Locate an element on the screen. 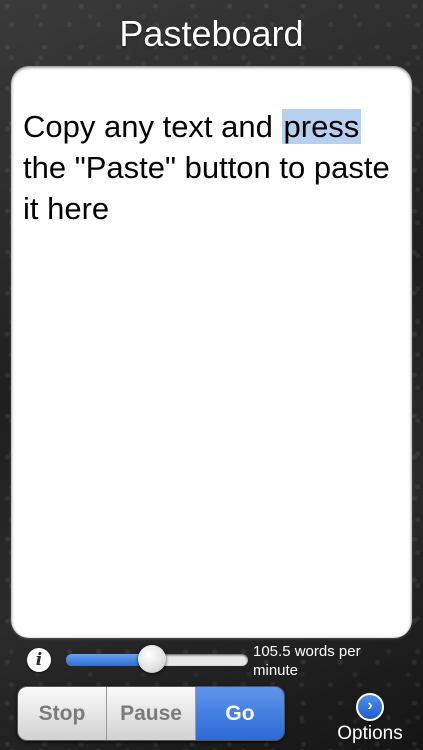  pause-button: Pause is located at coordinates (151, 713).